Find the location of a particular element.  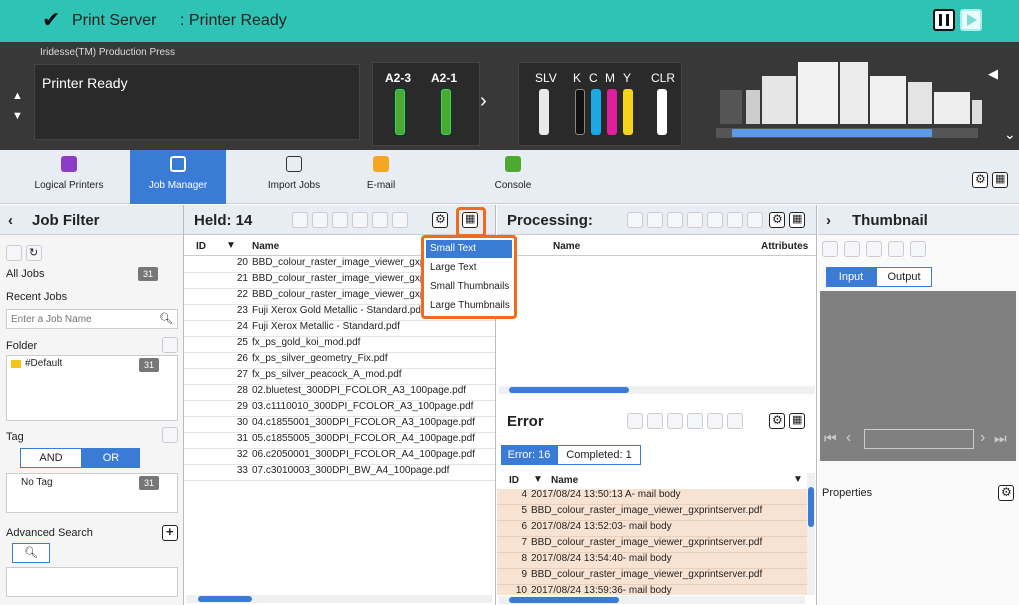

table-row: 25 fx_ps_gold_koi_mod.pdf is located at coordinates (339, 345).